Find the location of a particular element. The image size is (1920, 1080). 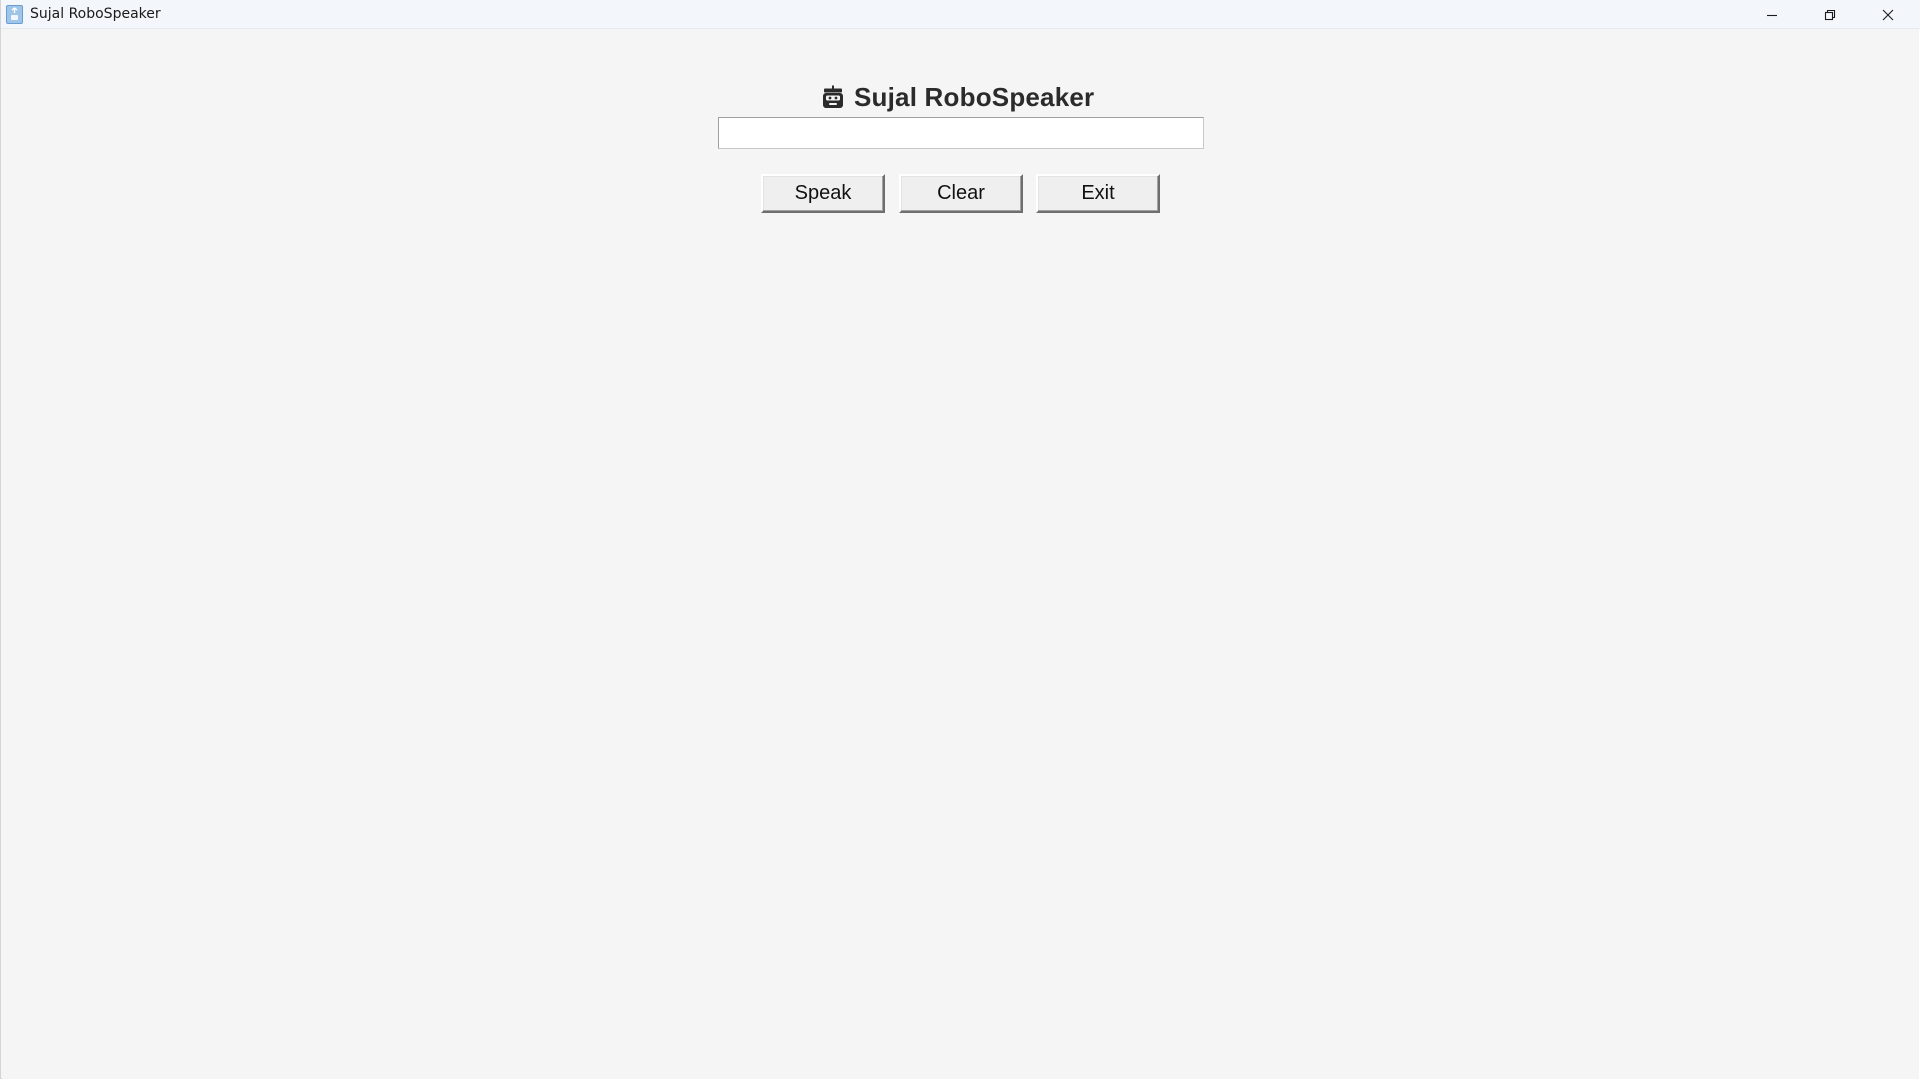

maximize-button is located at coordinates (1830, 14).